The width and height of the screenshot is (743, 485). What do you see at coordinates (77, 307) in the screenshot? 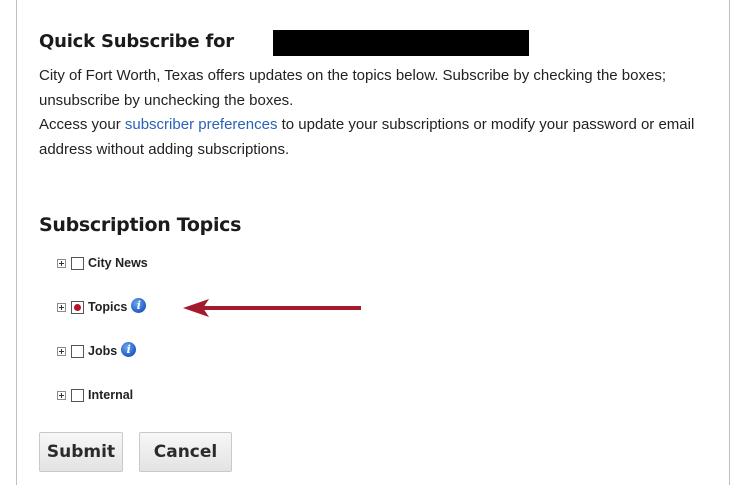
I see `topic-checkbox-topics` at bounding box center [77, 307].